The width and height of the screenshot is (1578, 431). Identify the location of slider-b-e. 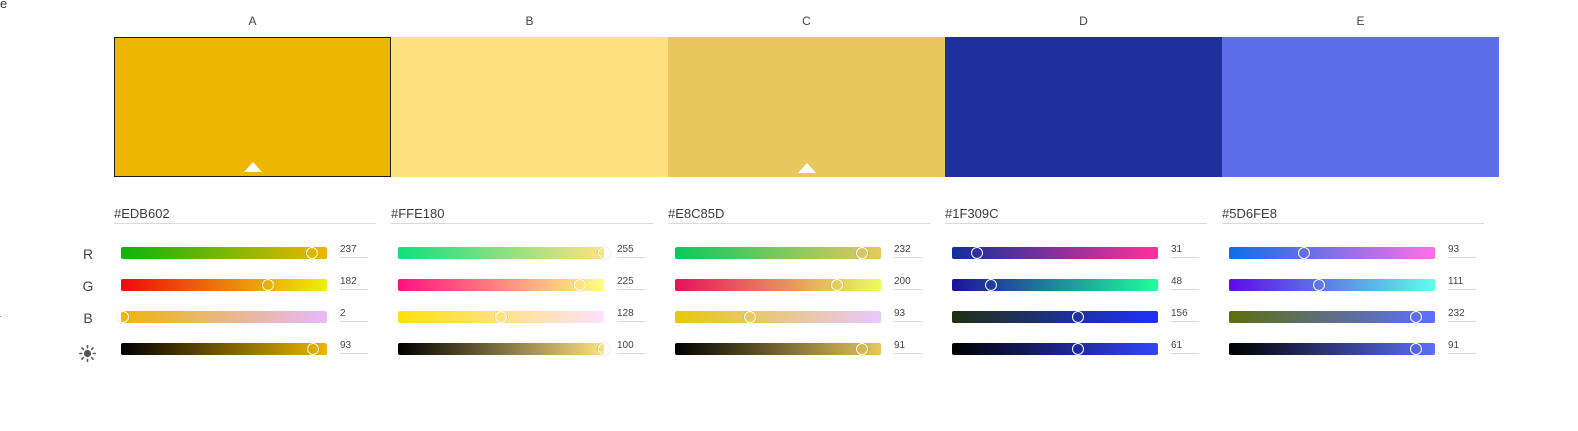
(1332, 317).